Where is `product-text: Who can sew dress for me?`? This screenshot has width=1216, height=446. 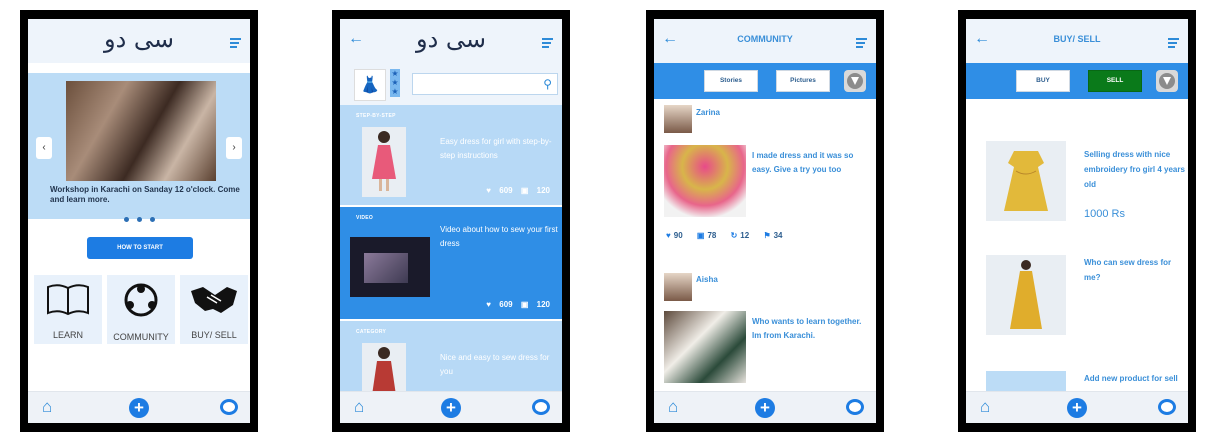
product-text: Who can sew dress for me? is located at coordinates (1128, 270).